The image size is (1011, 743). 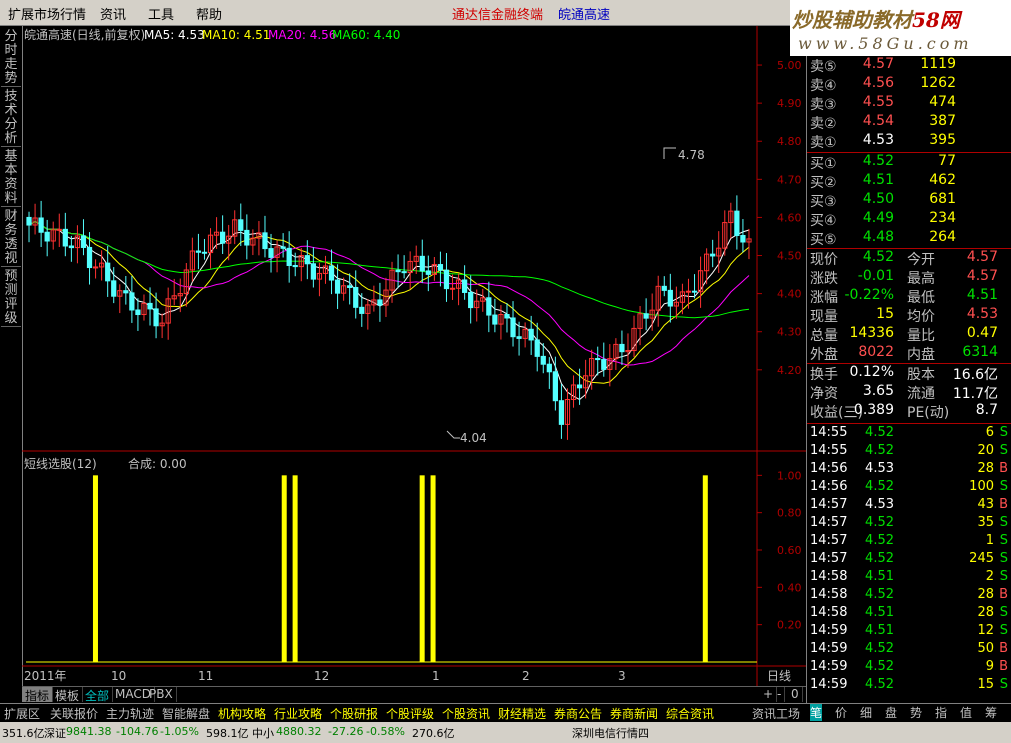 What do you see at coordinates (909, 450) in the screenshot?
I see `tick-row: 14:55 4.52 20 S` at bounding box center [909, 450].